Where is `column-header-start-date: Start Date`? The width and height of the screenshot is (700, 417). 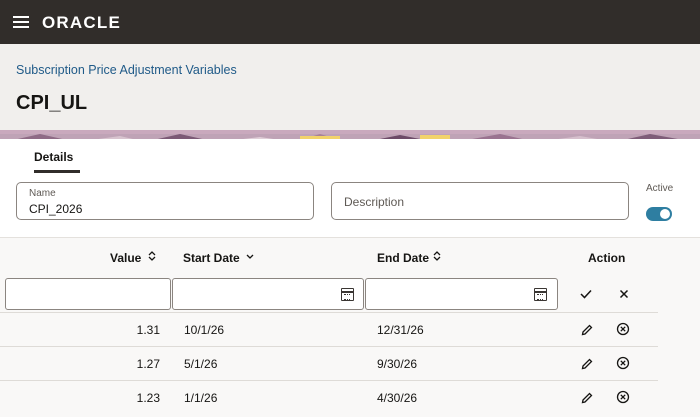
column-header-start-date: Start Date is located at coordinates (211, 258).